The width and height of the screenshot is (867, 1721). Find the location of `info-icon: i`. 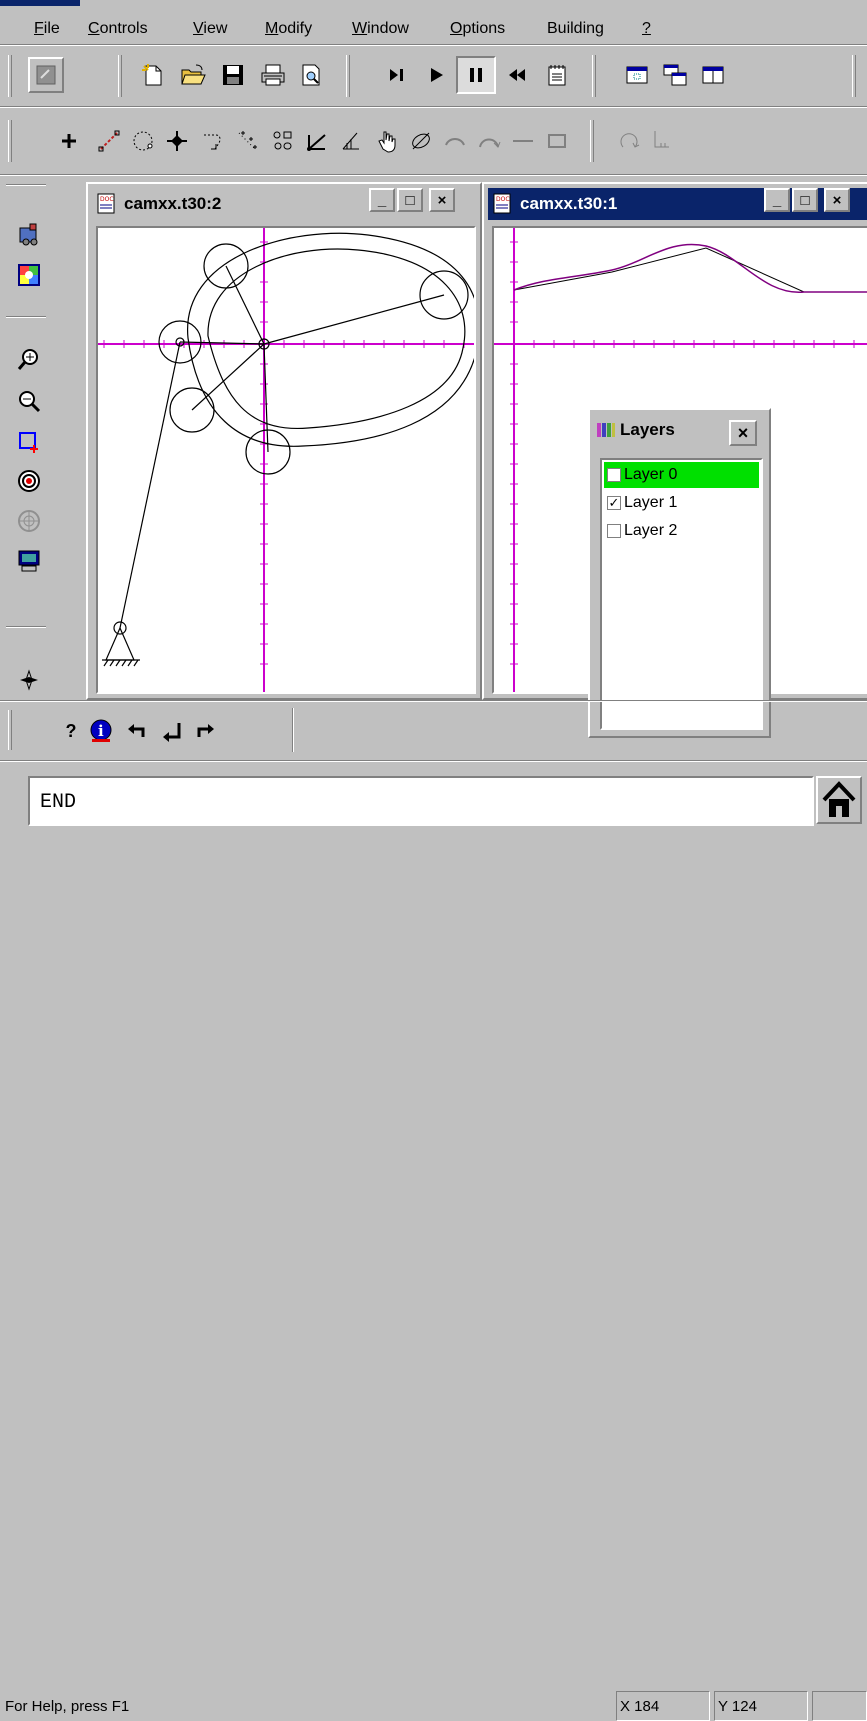

info-icon: i is located at coordinates (101, 731).